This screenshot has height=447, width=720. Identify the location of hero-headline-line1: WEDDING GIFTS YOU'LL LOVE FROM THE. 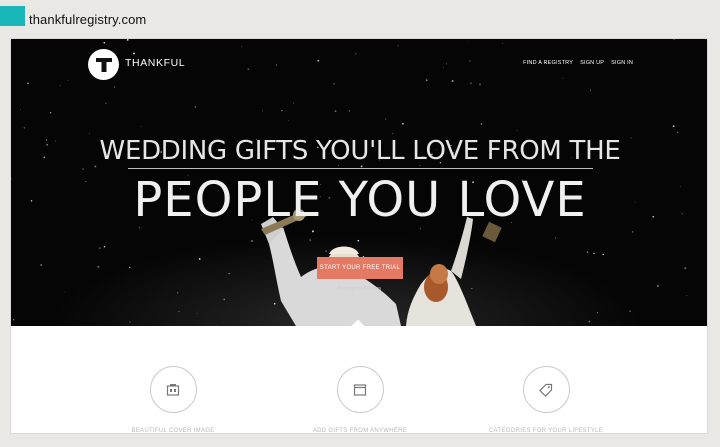
(360, 151).